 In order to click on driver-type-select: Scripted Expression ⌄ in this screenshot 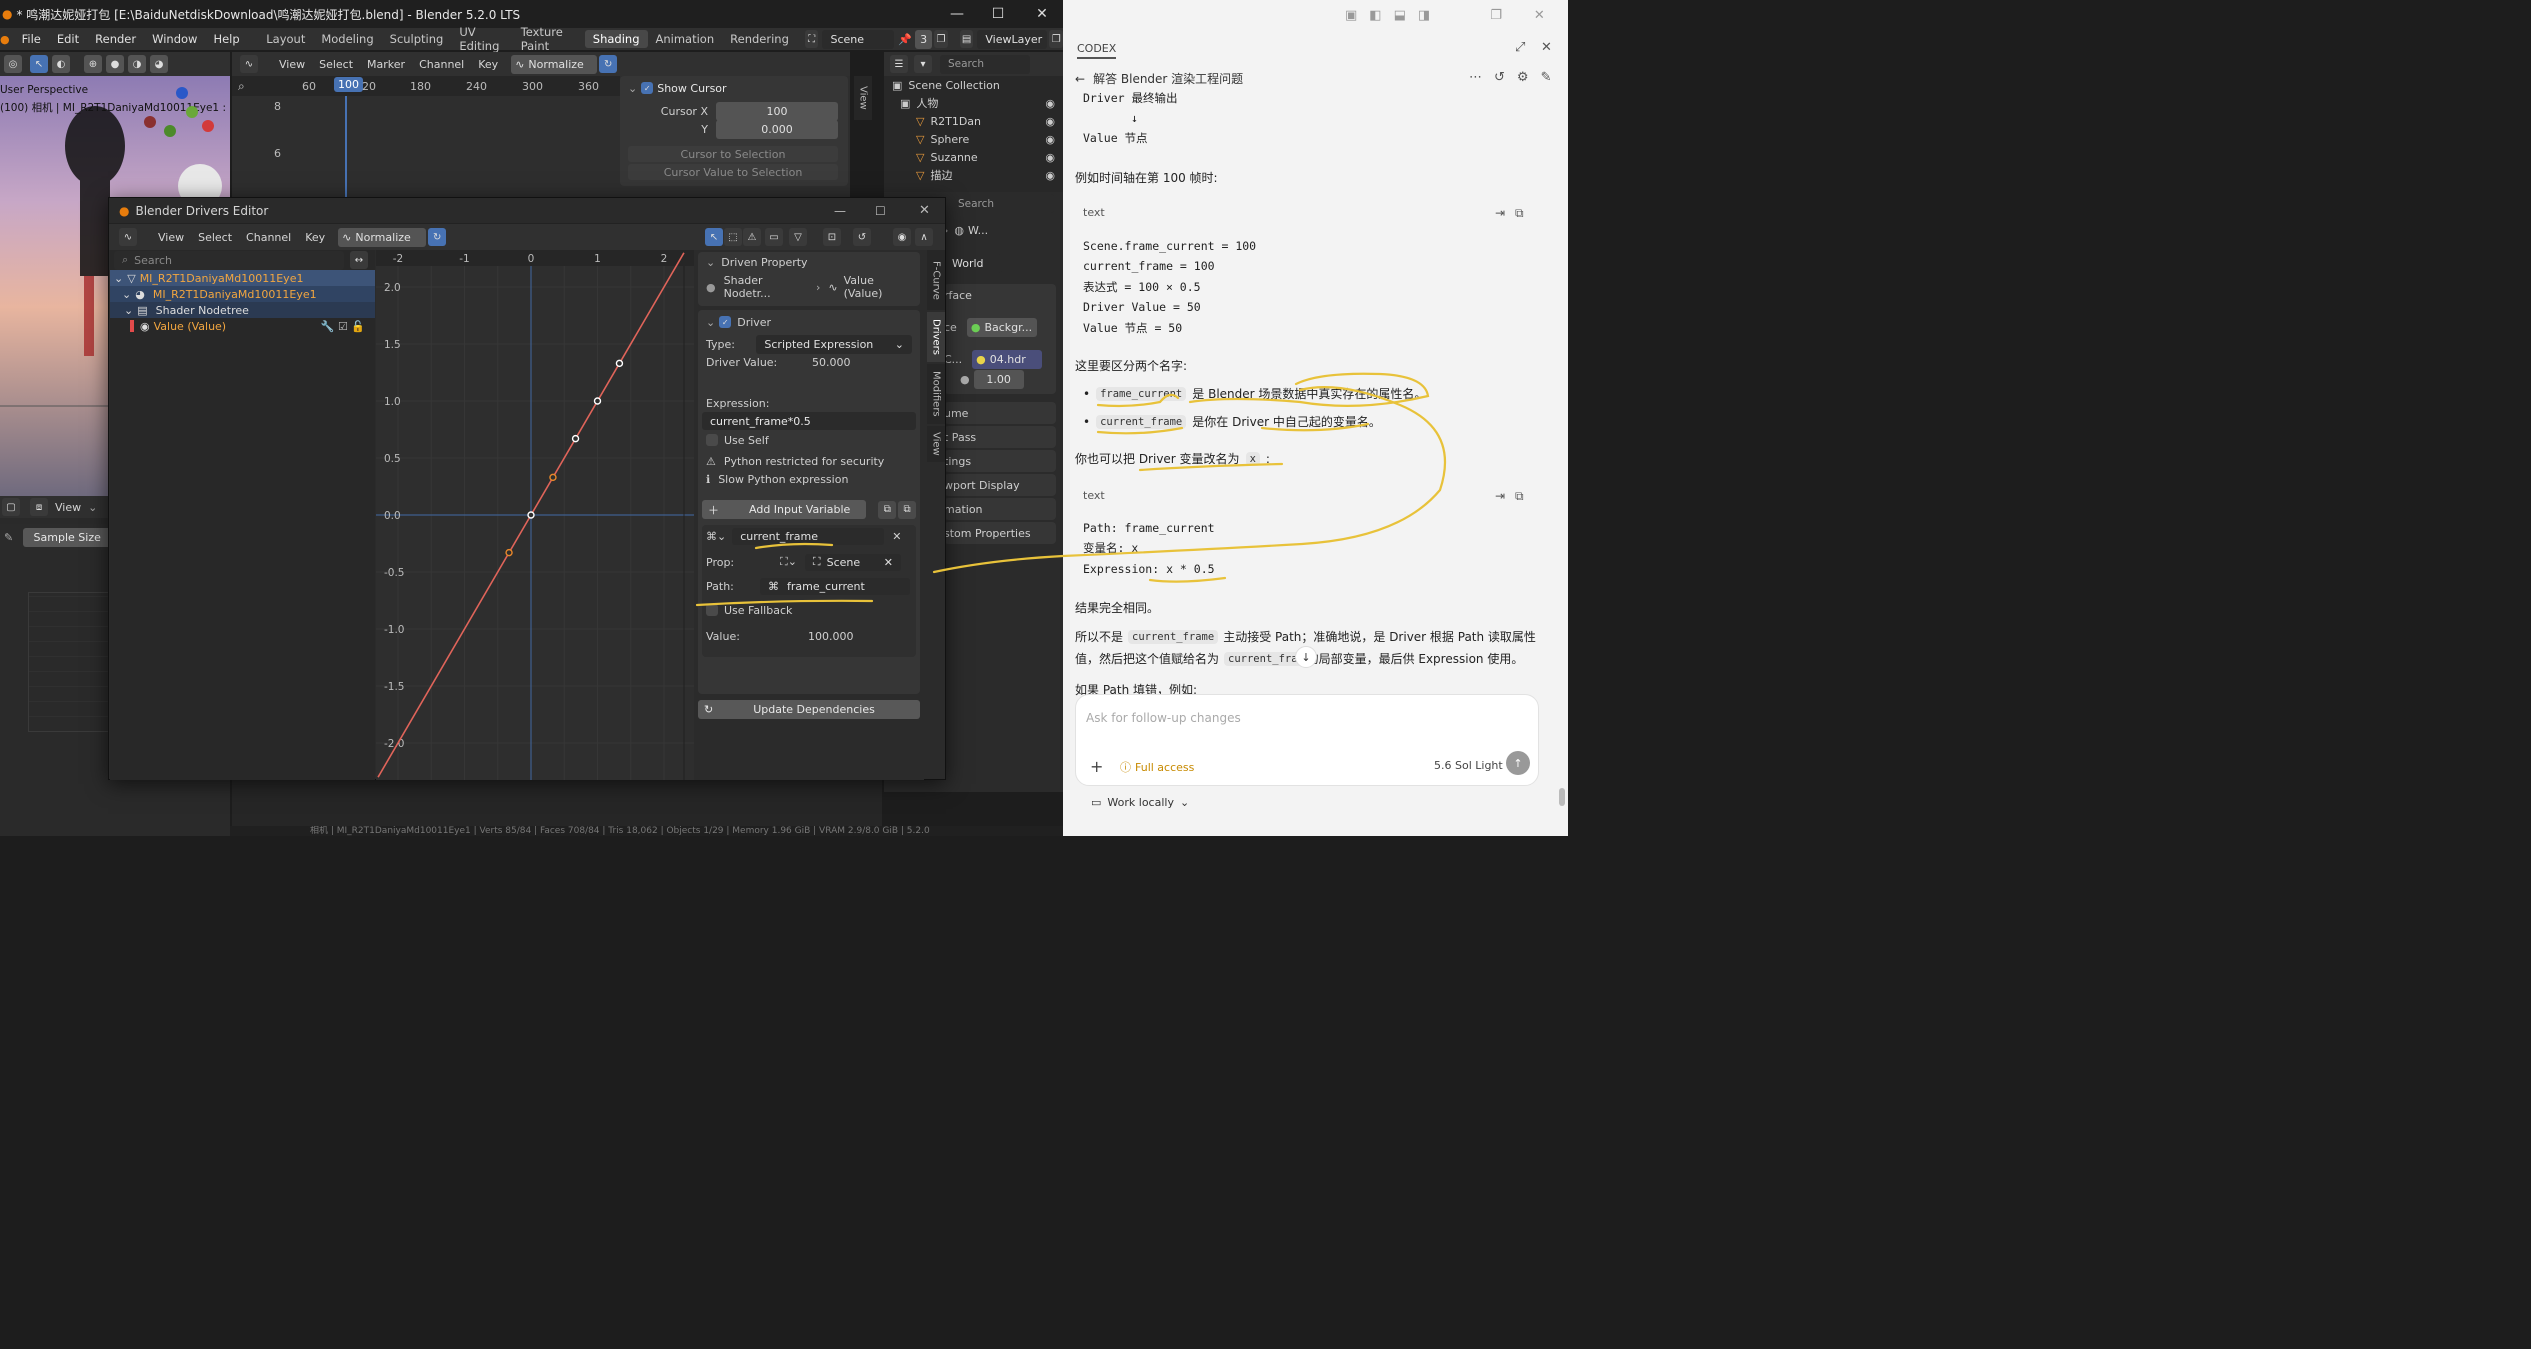, I will do `click(834, 344)`.